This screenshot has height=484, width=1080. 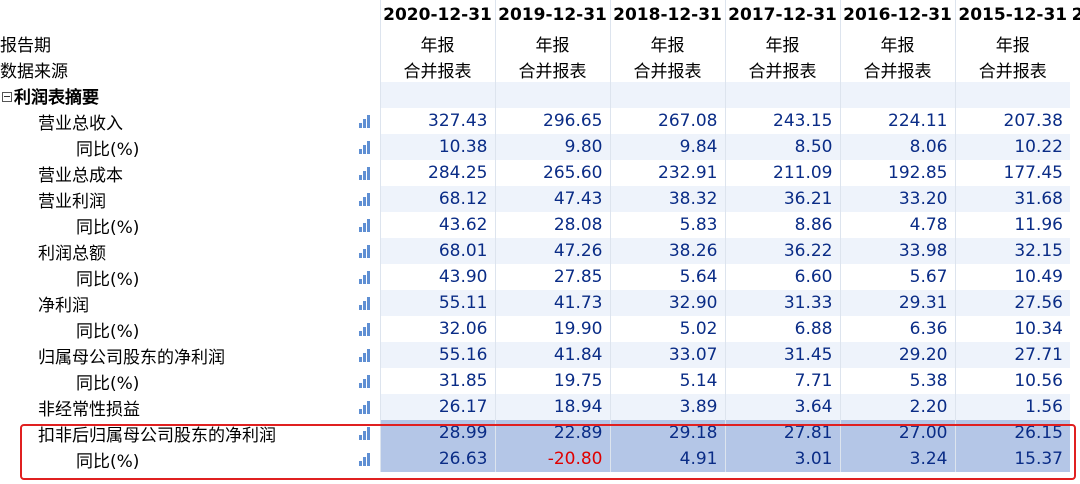 What do you see at coordinates (437, 225) in the screenshot?
I see `cell-value: 43.62` at bounding box center [437, 225].